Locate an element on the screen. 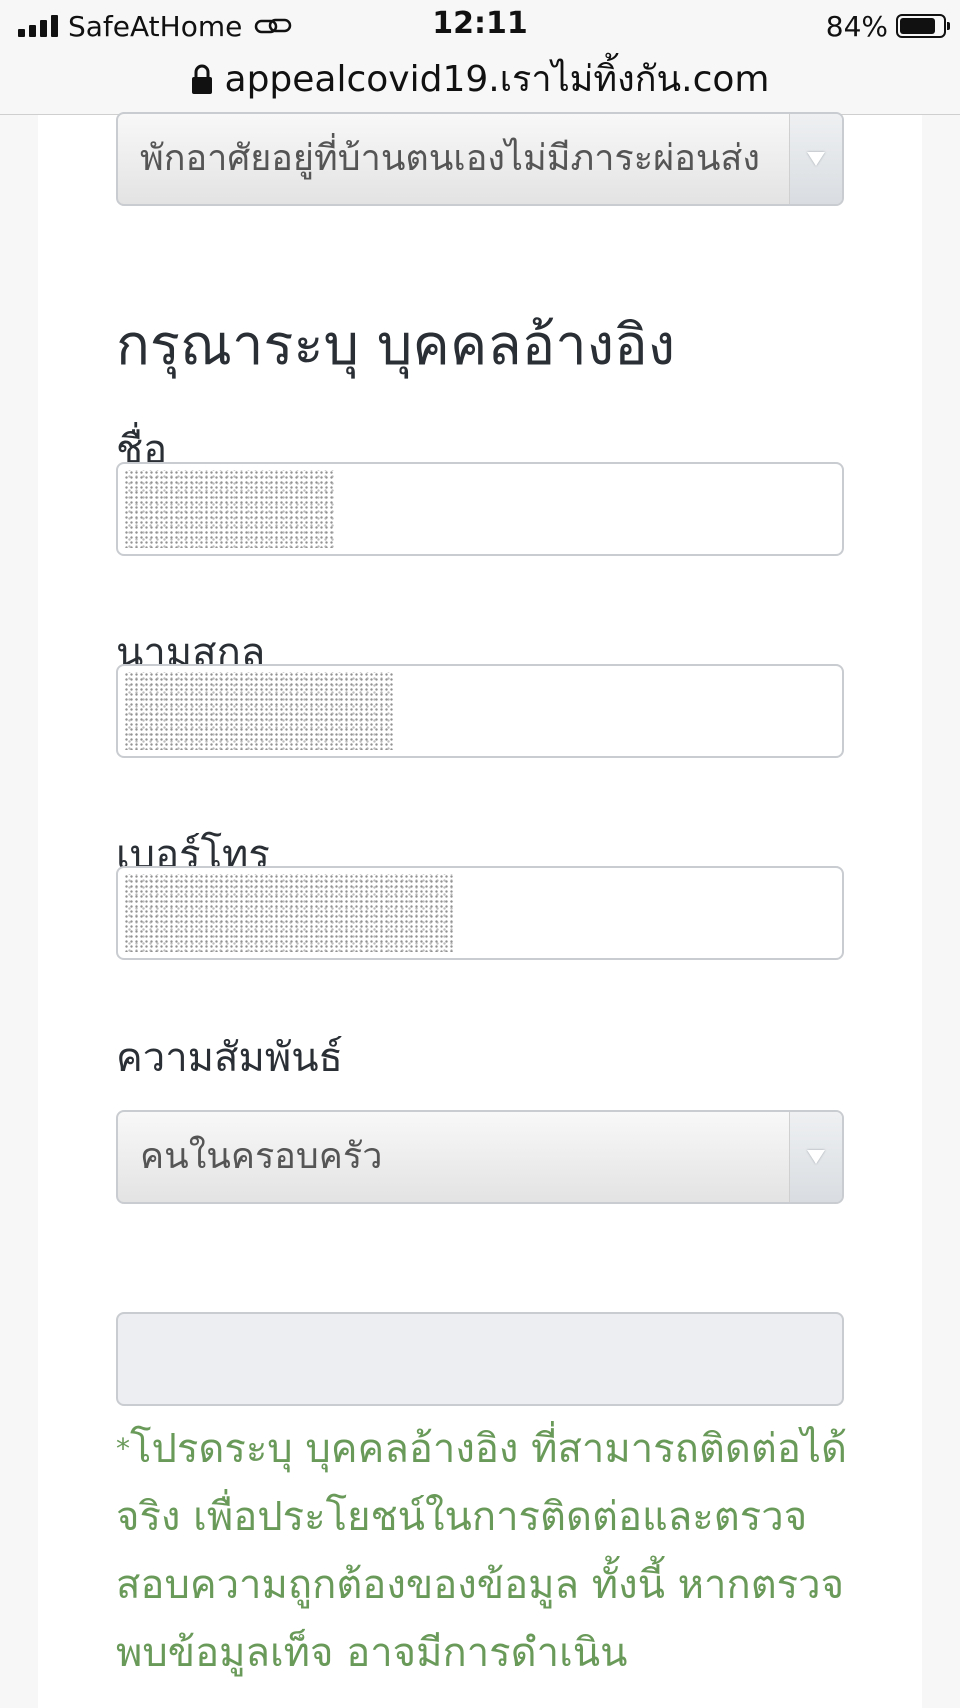 This screenshot has height=1708, width=960. note-asterisk: * is located at coordinates (123, 1448).